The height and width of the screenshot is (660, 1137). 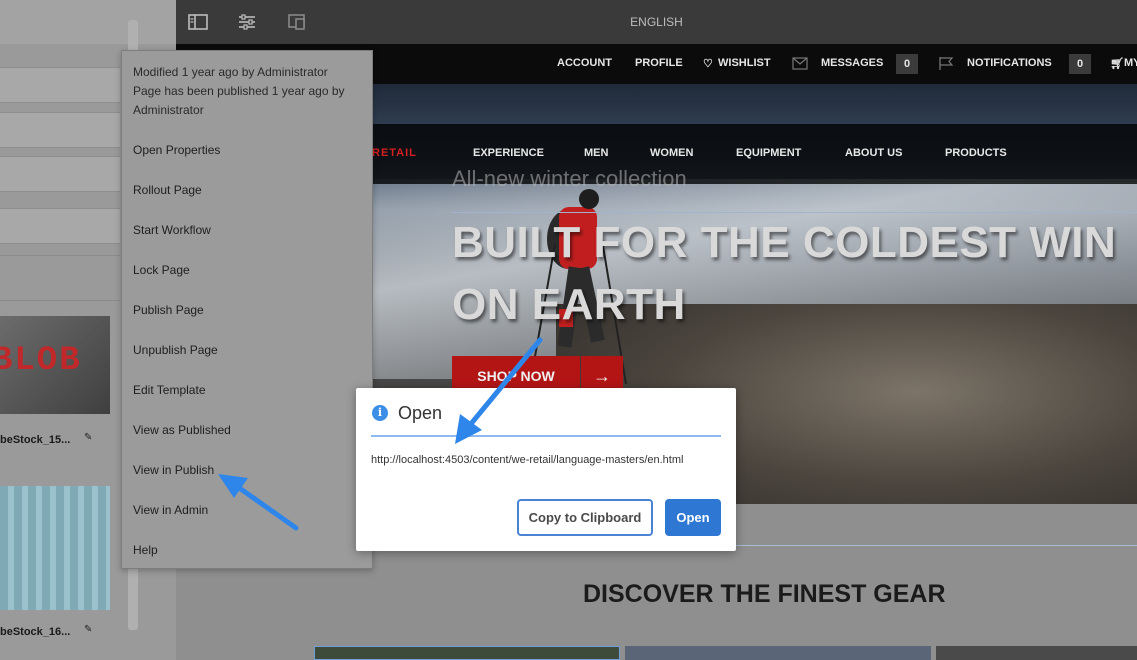 What do you see at coordinates (1080, 64) in the screenshot?
I see `notifications-count-badge: 0` at bounding box center [1080, 64].